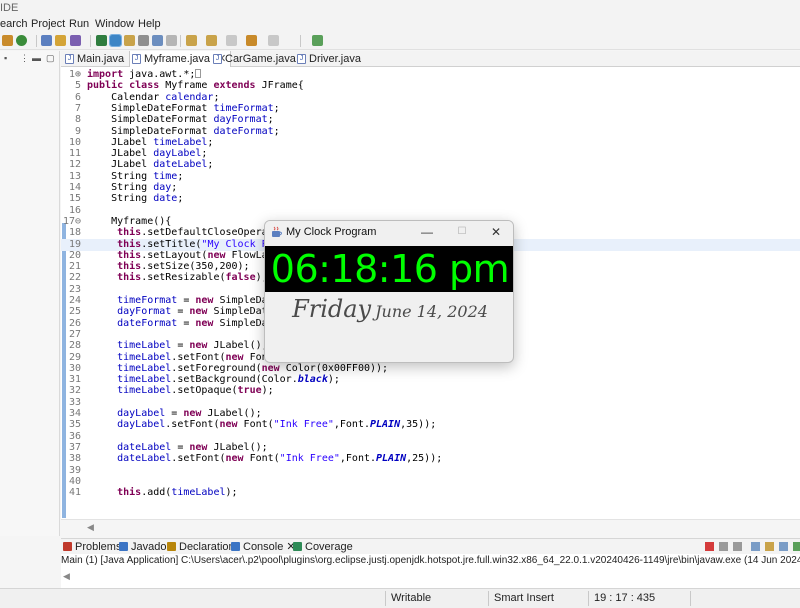 This screenshot has height=608, width=800. What do you see at coordinates (74, 154) in the screenshot?
I see `line-number: 11` at bounding box center [74, 154].